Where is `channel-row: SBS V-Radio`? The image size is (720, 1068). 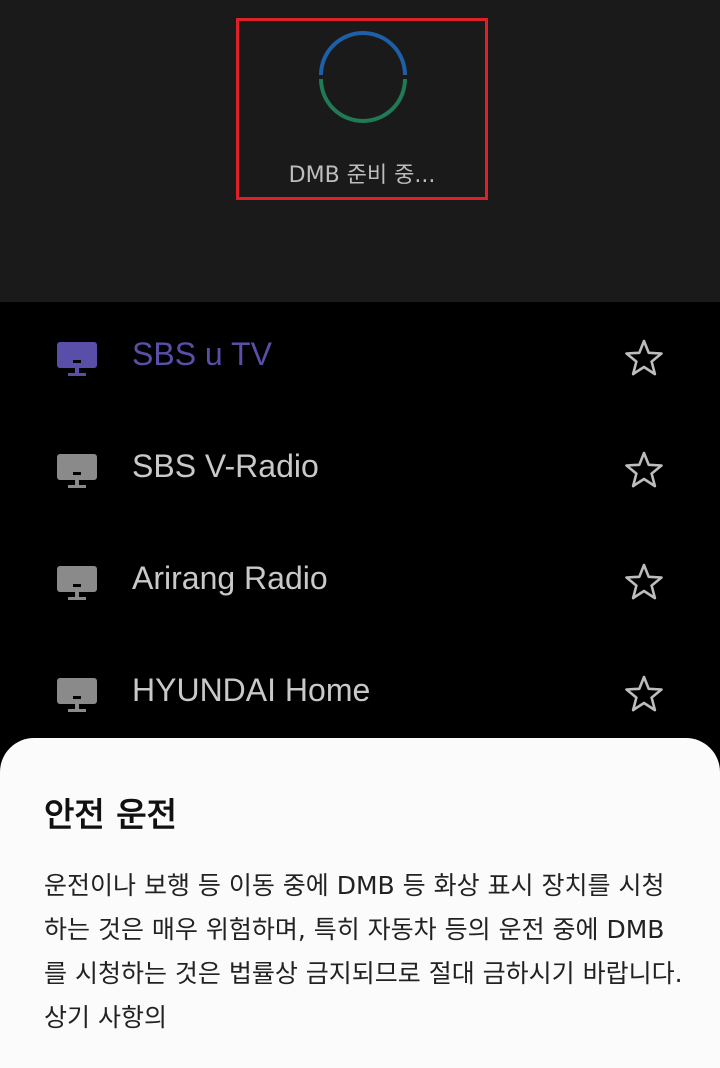 channel-row: SBS V-Radio is located at coordinates (360, 470).